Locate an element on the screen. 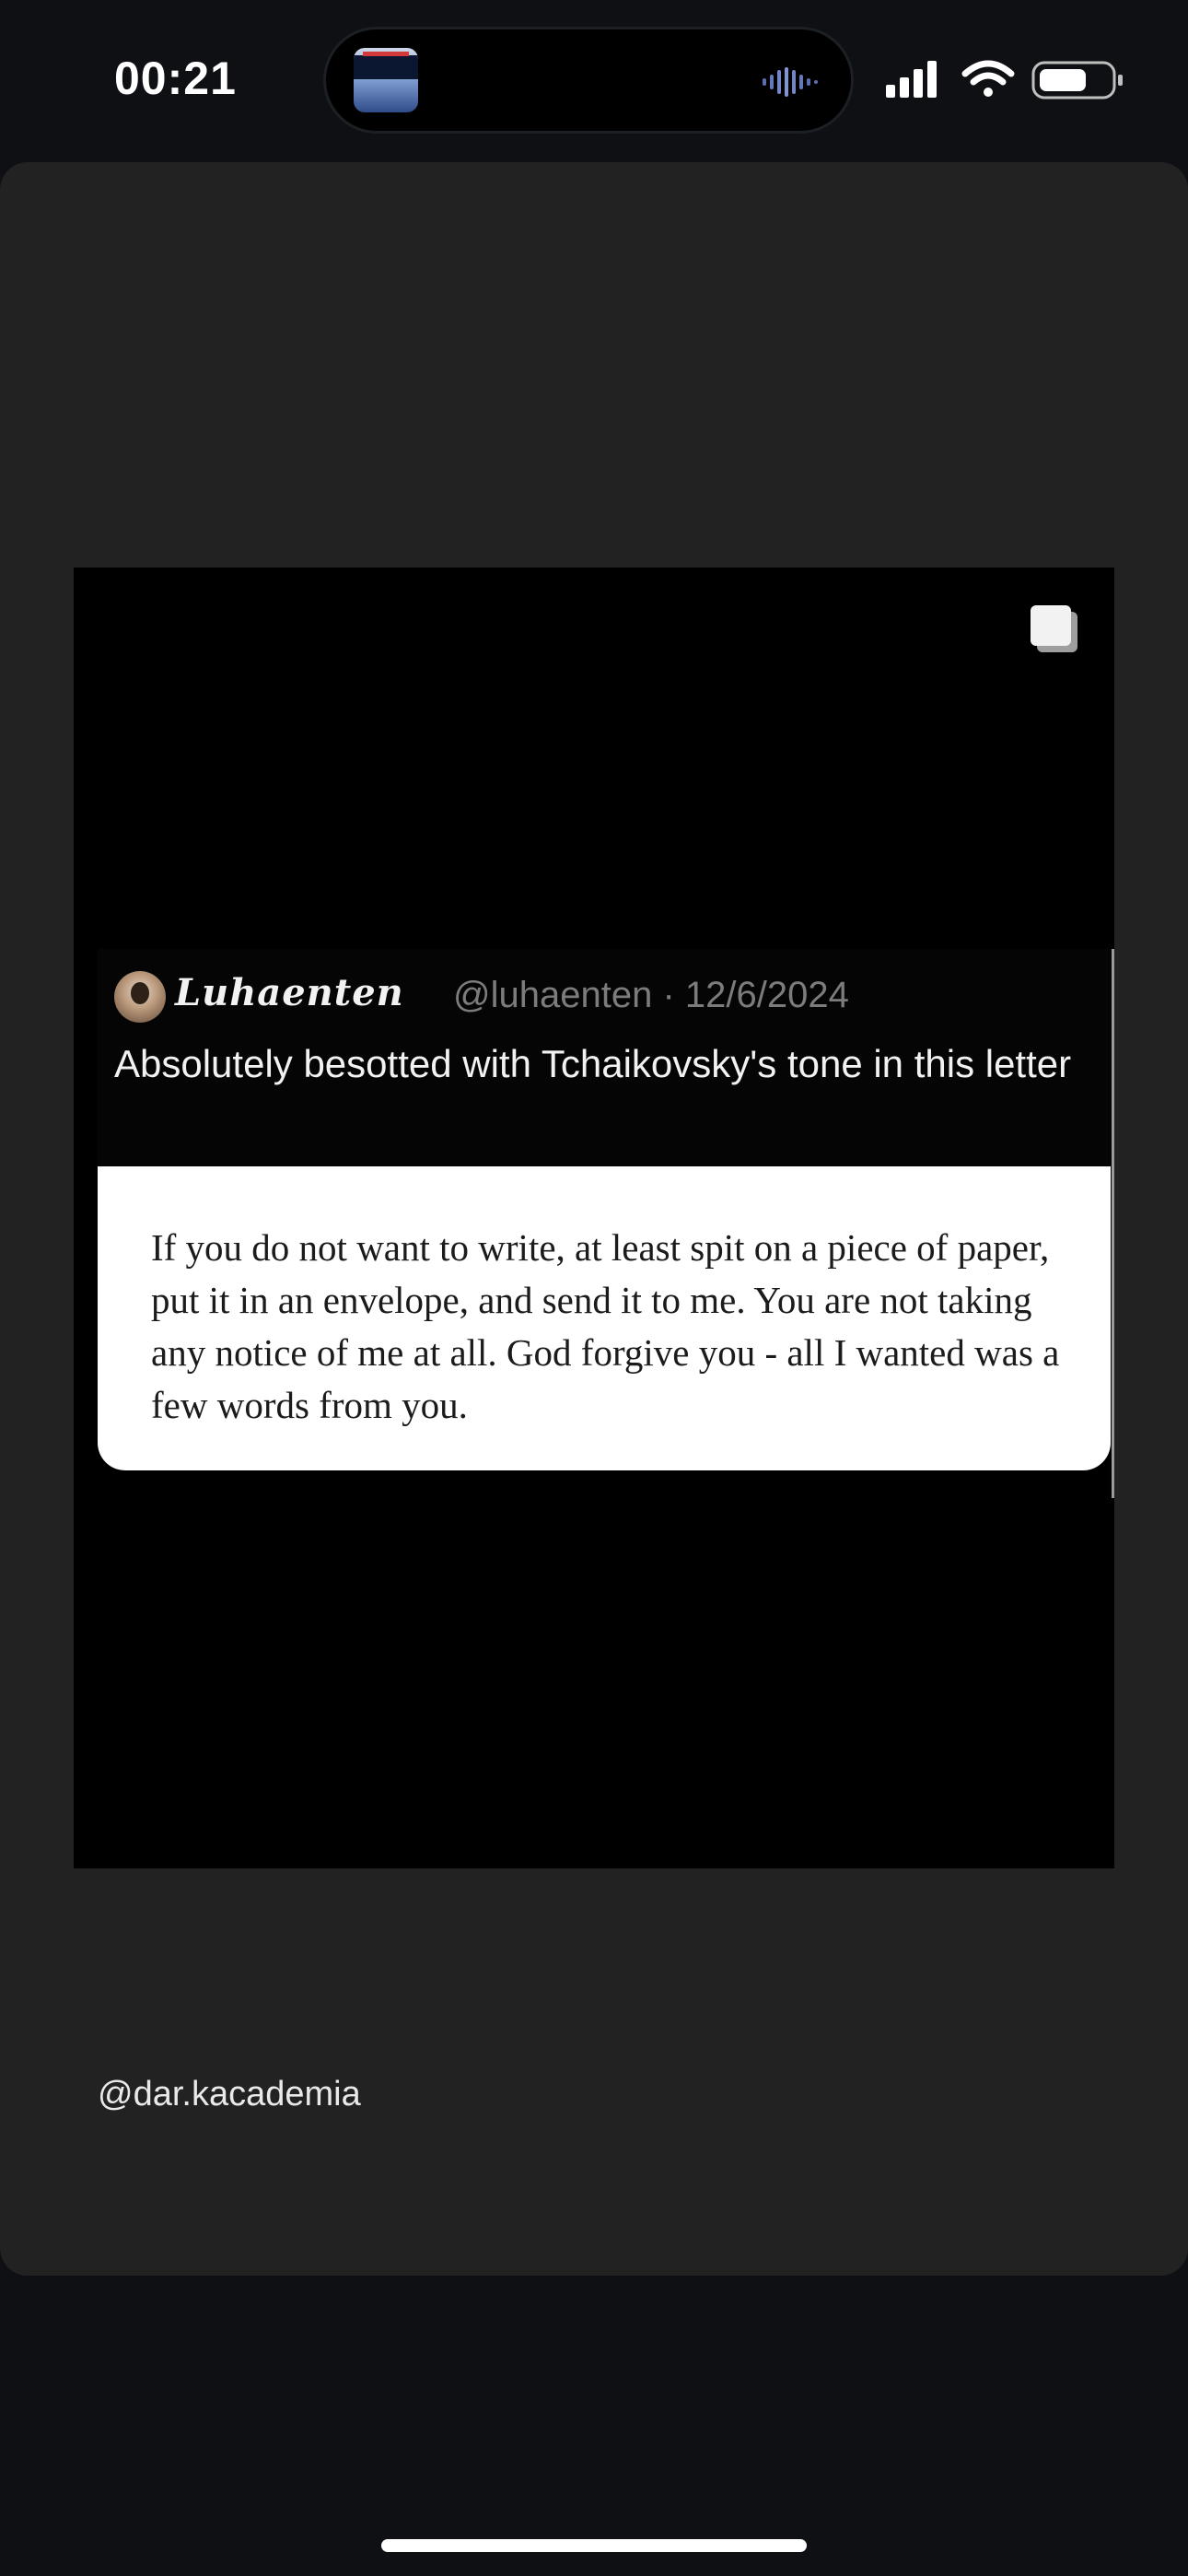  battery-icon is located at coordinates (1077, 80).